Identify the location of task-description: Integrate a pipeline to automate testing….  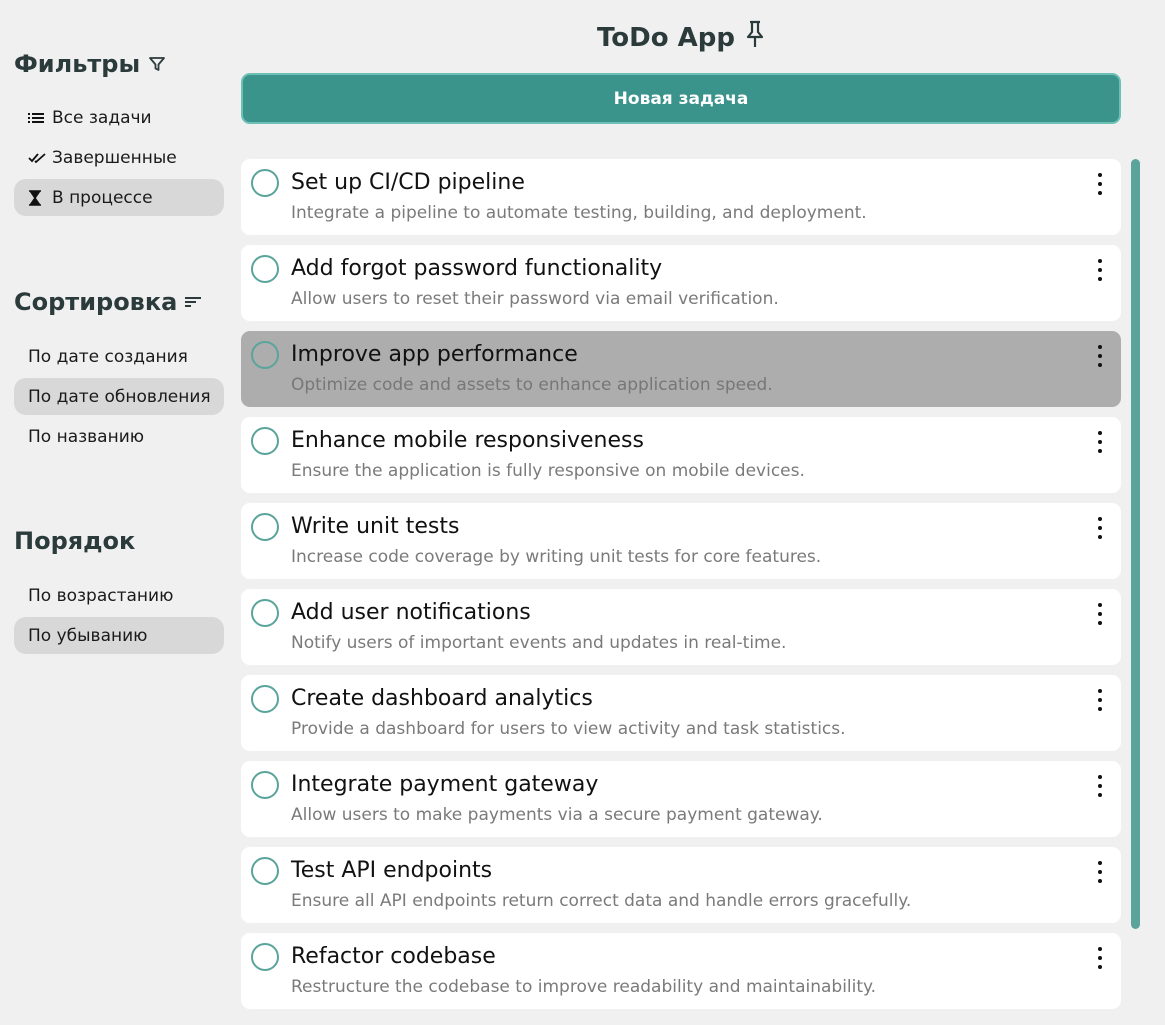
(579, 213).